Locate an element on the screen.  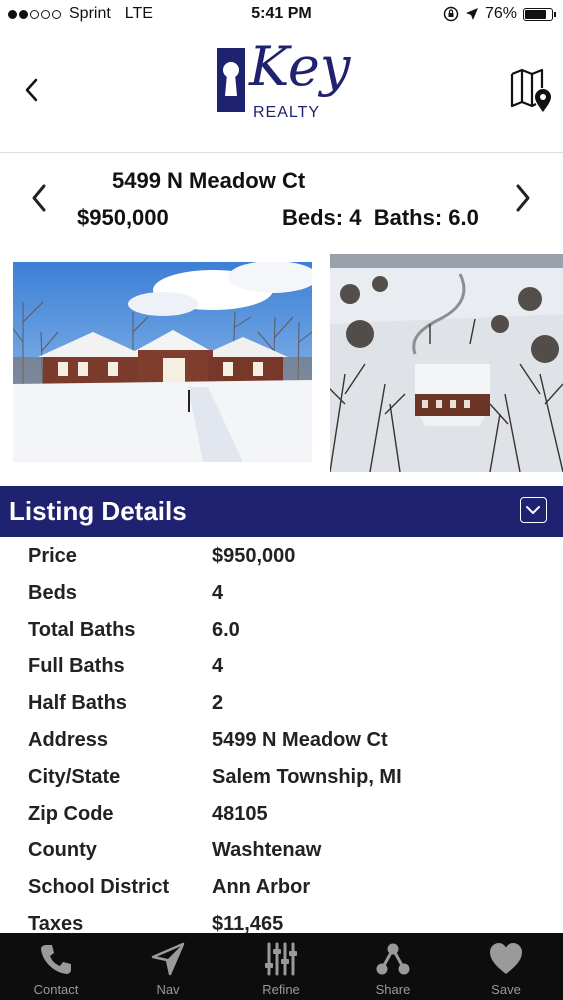
detail-row: Zip Code 48105 is located at coordinates (281, 815).